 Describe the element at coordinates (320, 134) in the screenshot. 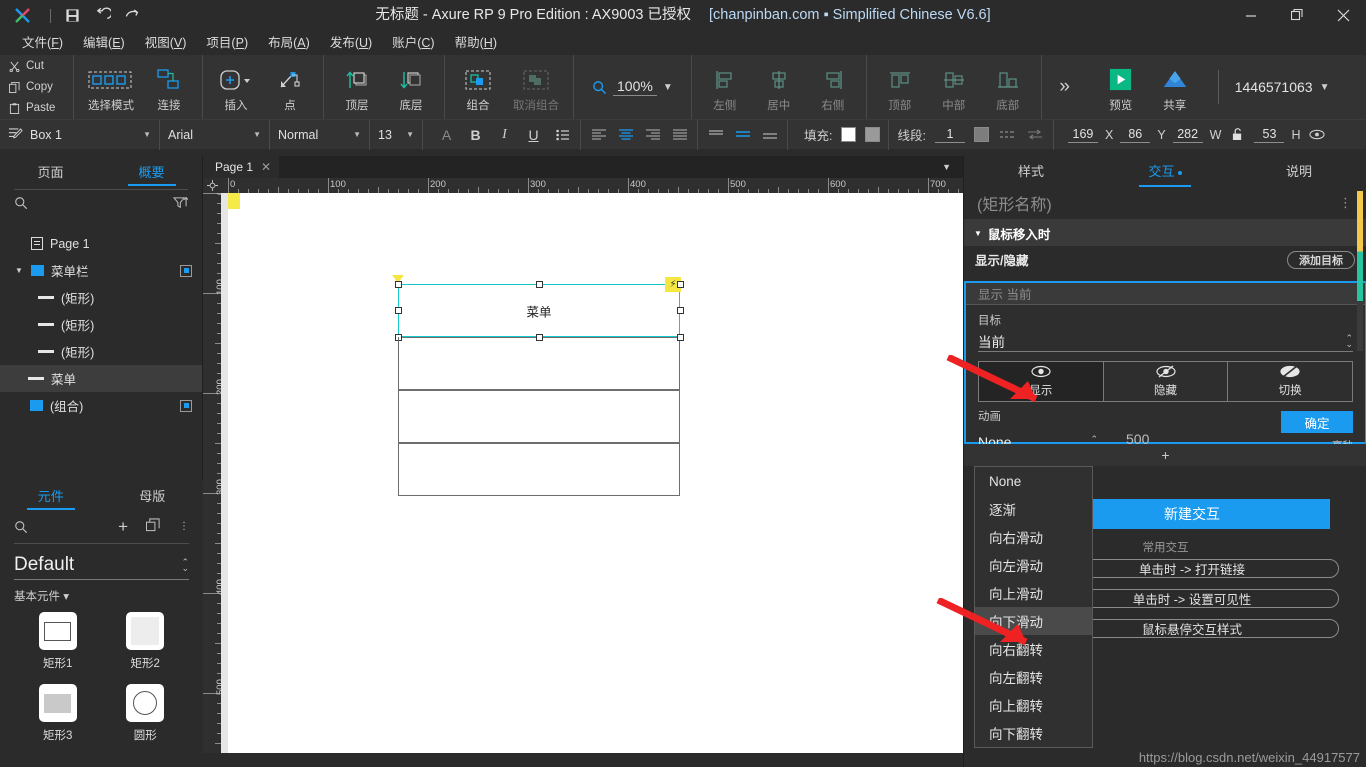

I see `font-weight-selector: Normal ▼` at that location.